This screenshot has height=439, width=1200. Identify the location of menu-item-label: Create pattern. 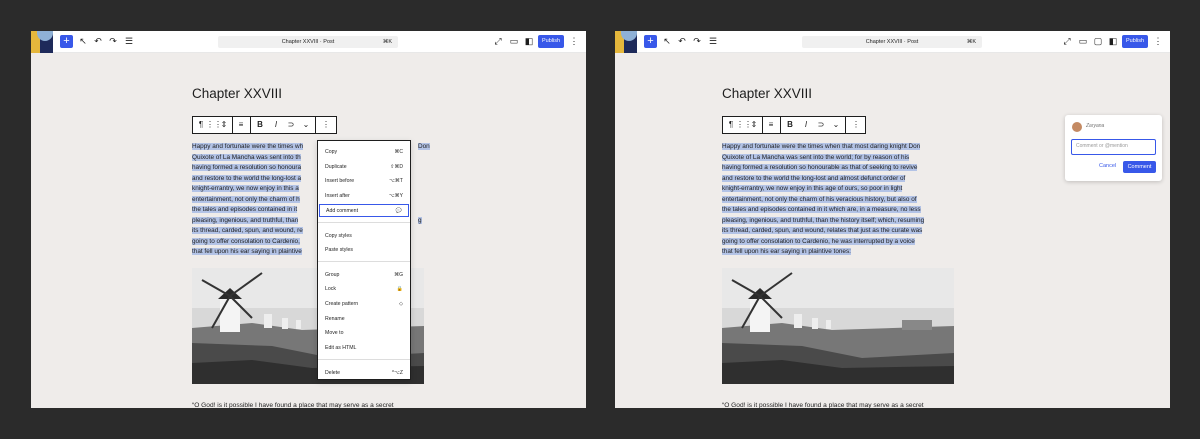
(342, 304).